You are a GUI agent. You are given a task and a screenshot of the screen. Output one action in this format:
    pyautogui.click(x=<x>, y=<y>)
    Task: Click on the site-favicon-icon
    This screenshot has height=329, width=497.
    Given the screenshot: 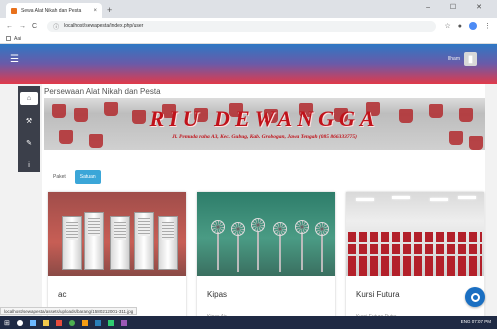 What is the action you would take?
    pyautogui.click(x=14, y=10)
    